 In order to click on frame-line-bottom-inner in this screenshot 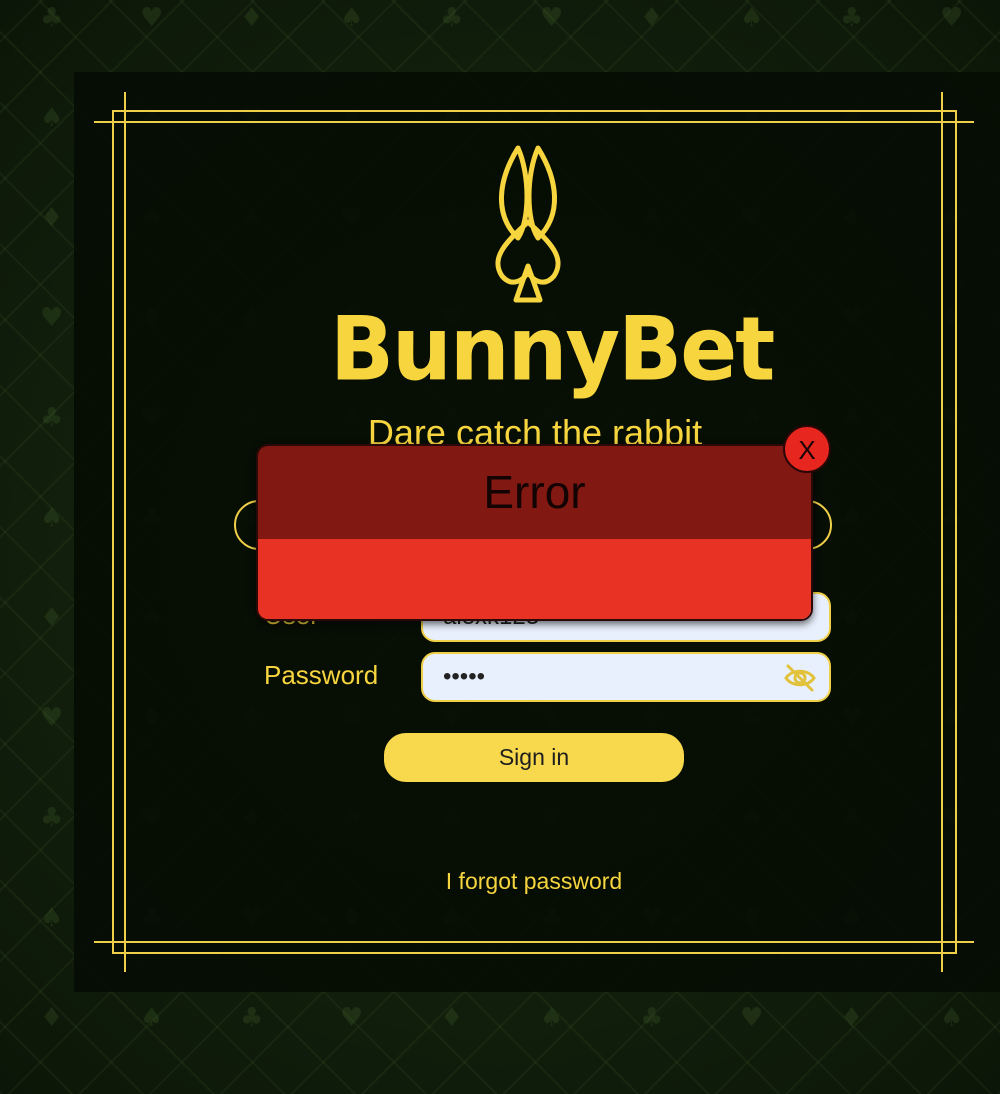, I will do `click(534, 953)`.